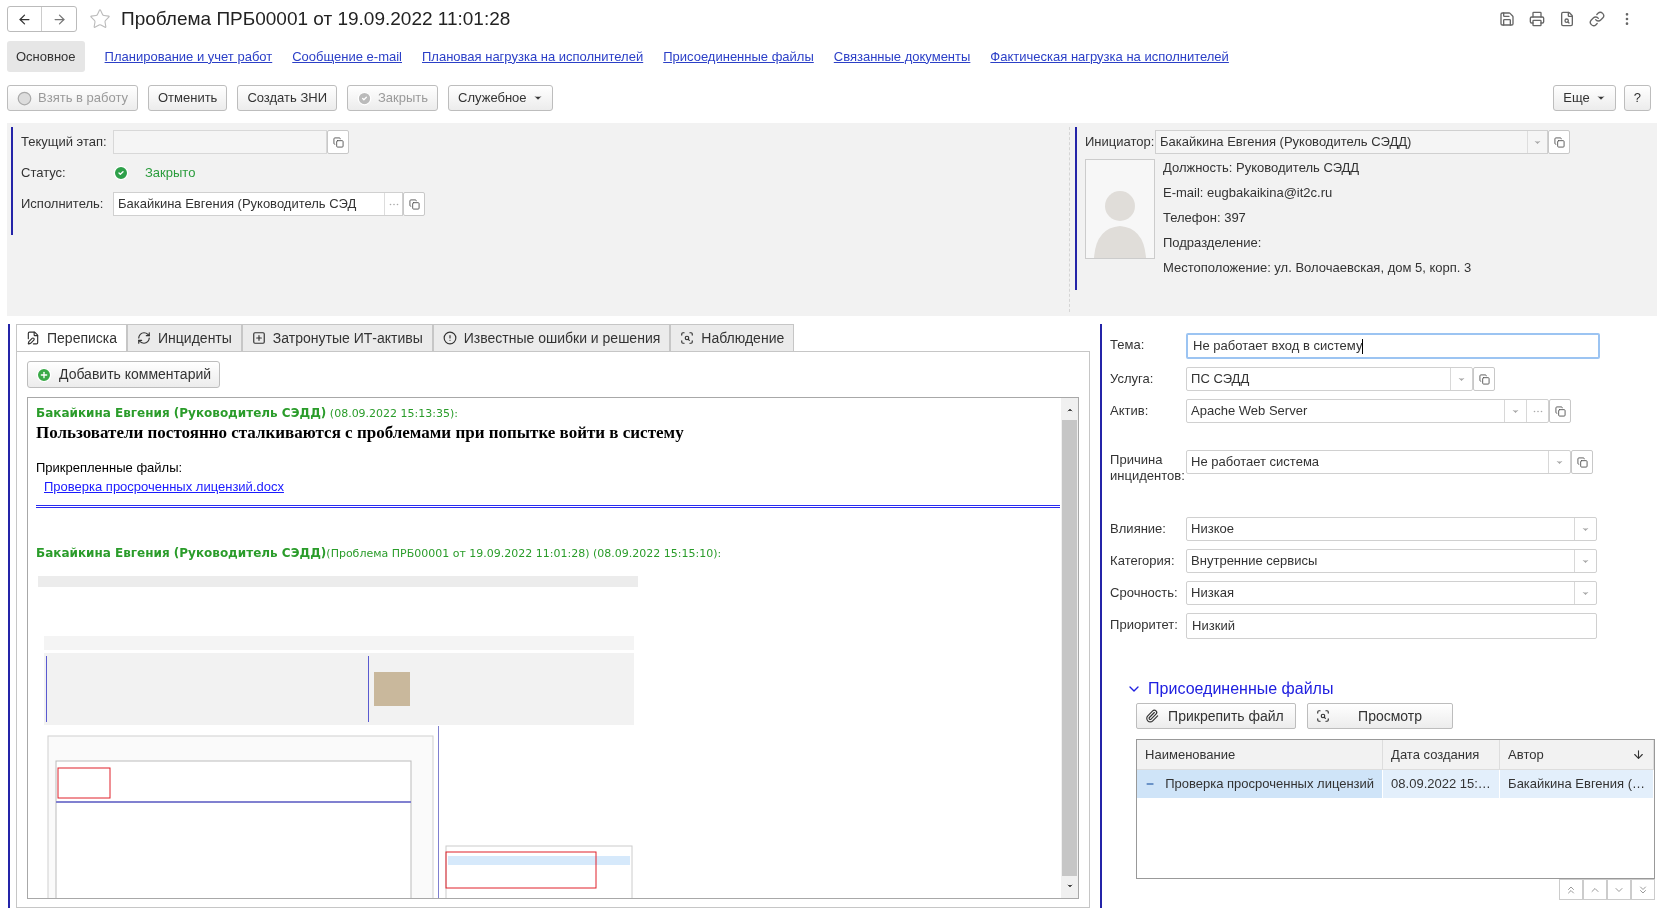  Describe the element at coordinates (188, 98) in the screenshot. I see `toolbar-button: Отменить` at that location.